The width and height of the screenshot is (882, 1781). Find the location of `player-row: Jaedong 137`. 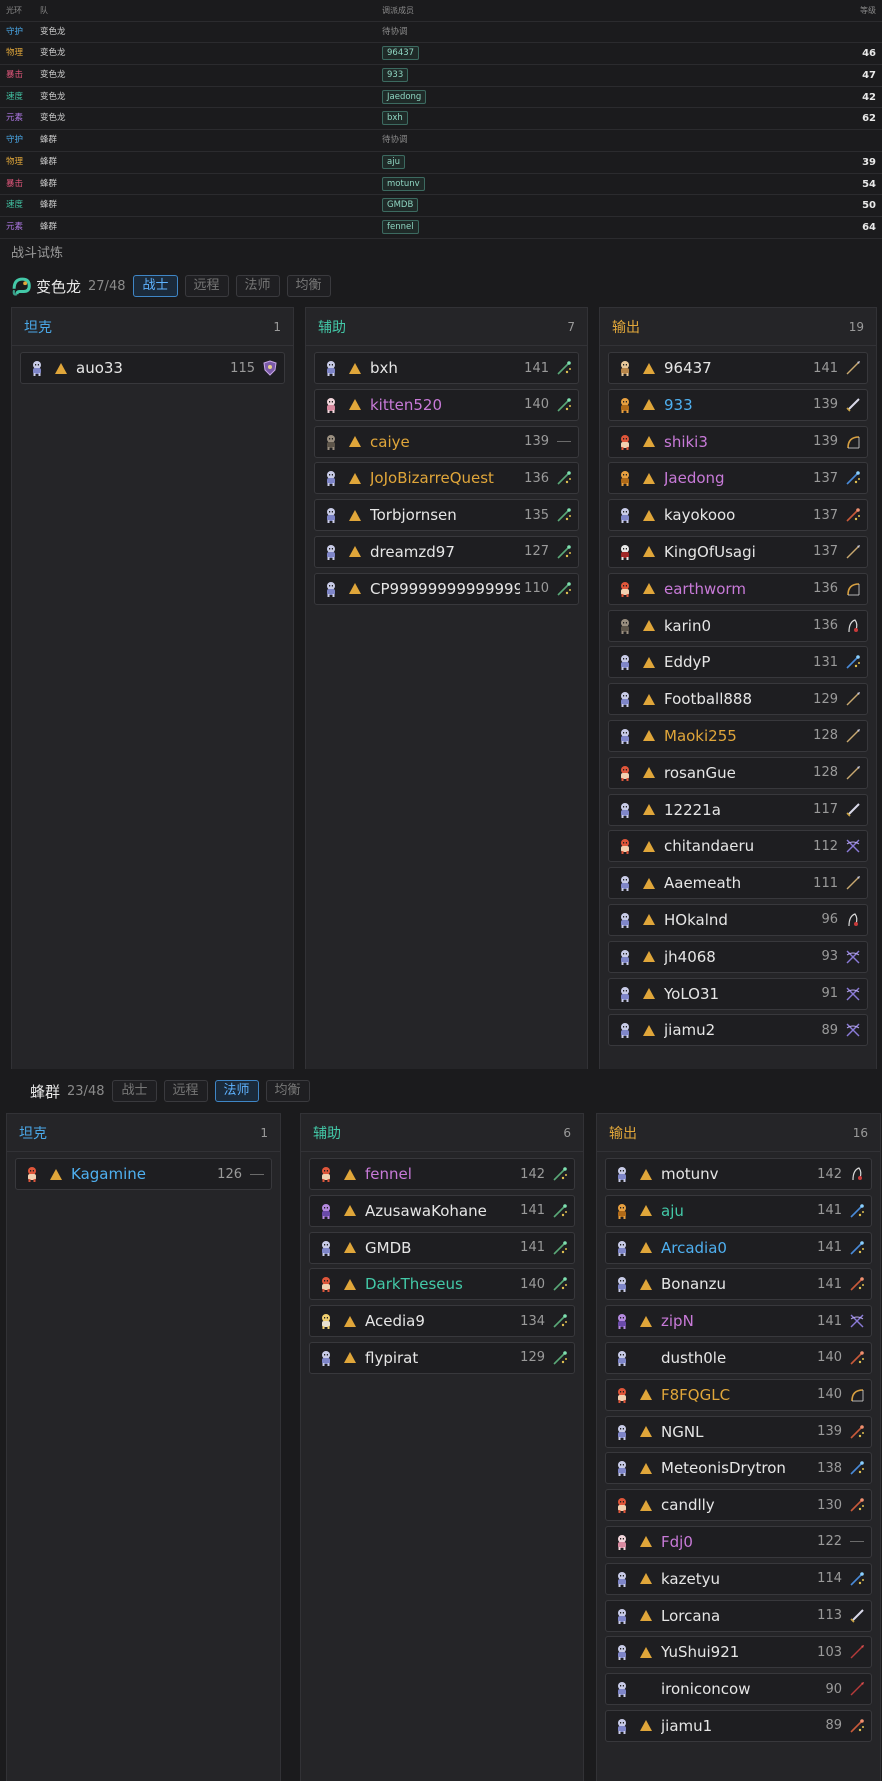

player-row: Jaedong 137 is located at coordinates (738, 478).